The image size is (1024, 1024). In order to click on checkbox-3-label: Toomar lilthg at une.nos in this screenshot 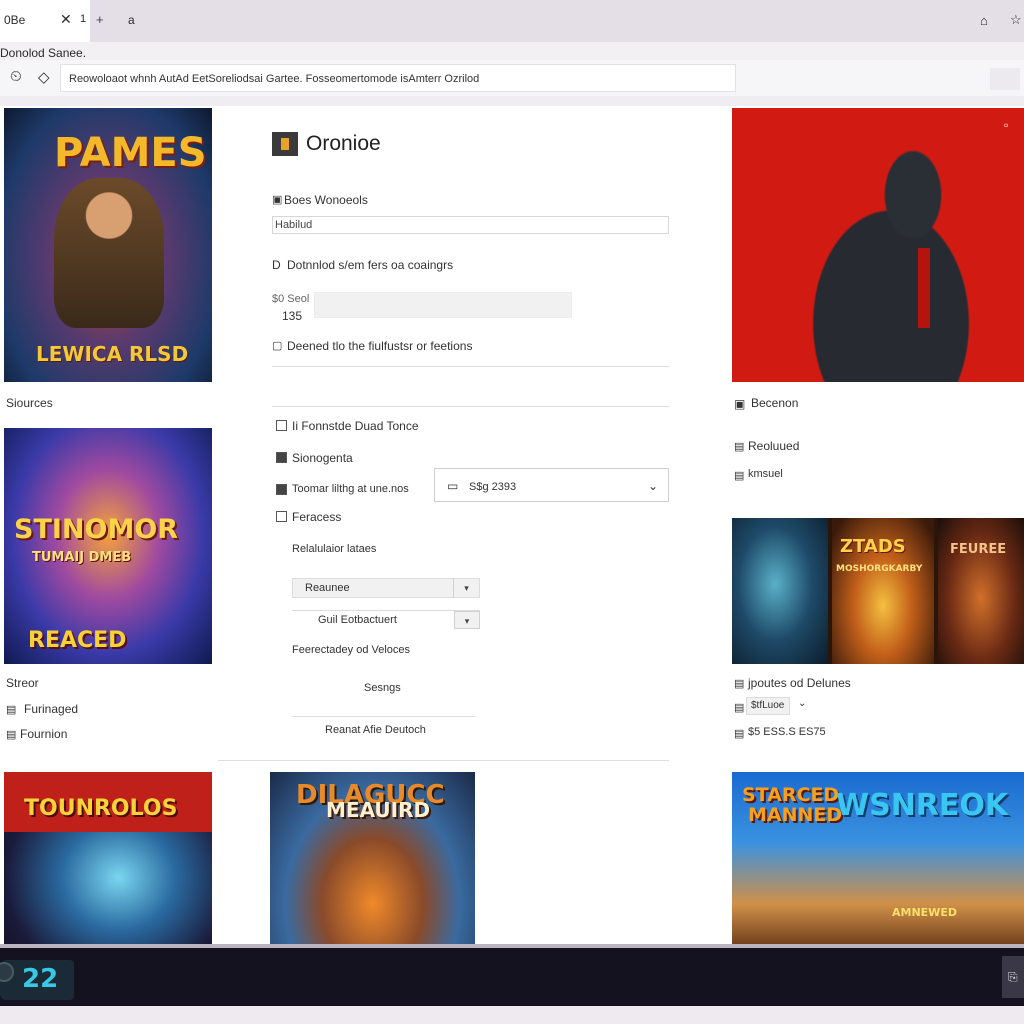, I will do `click(350, 489)`.